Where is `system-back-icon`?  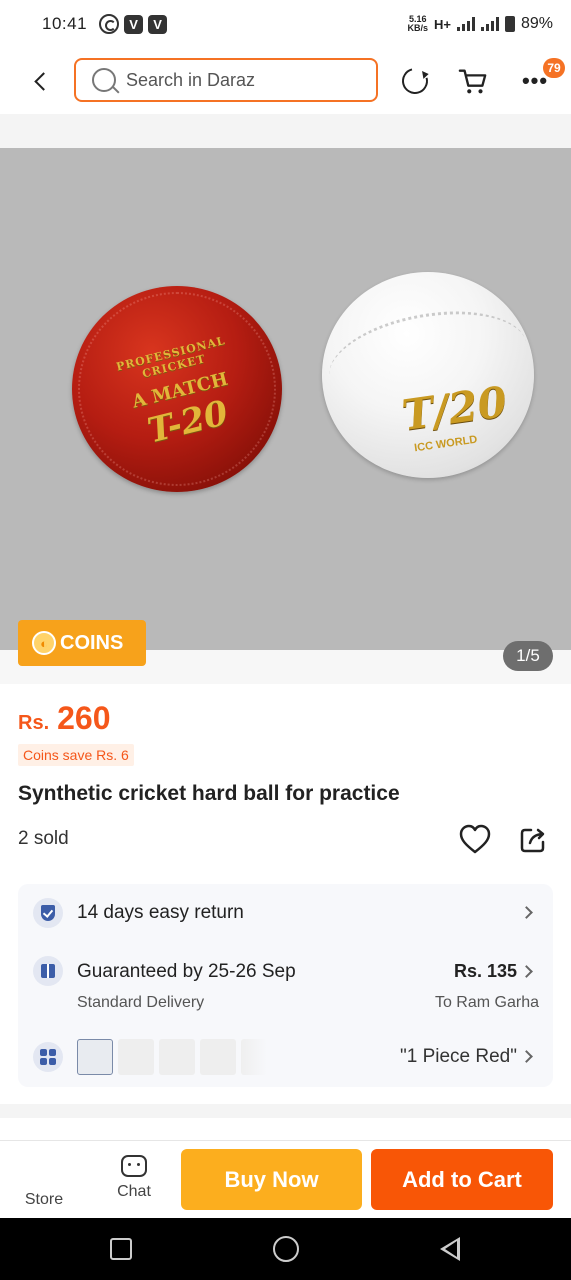
system-back-icon is located at coordinates (450, 1249).